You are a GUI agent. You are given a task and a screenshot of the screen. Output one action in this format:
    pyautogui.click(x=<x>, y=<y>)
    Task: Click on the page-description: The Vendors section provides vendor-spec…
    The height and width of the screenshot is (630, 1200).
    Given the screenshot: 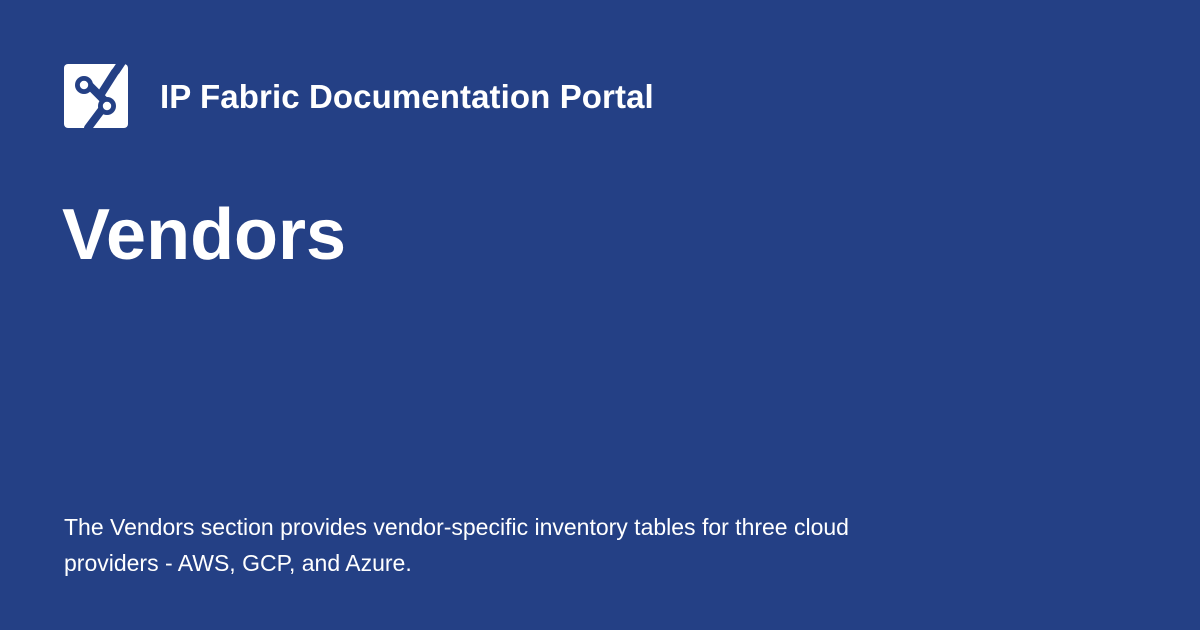 What is the action you would take?
    pyautogui.click(x=456, y=545)
    